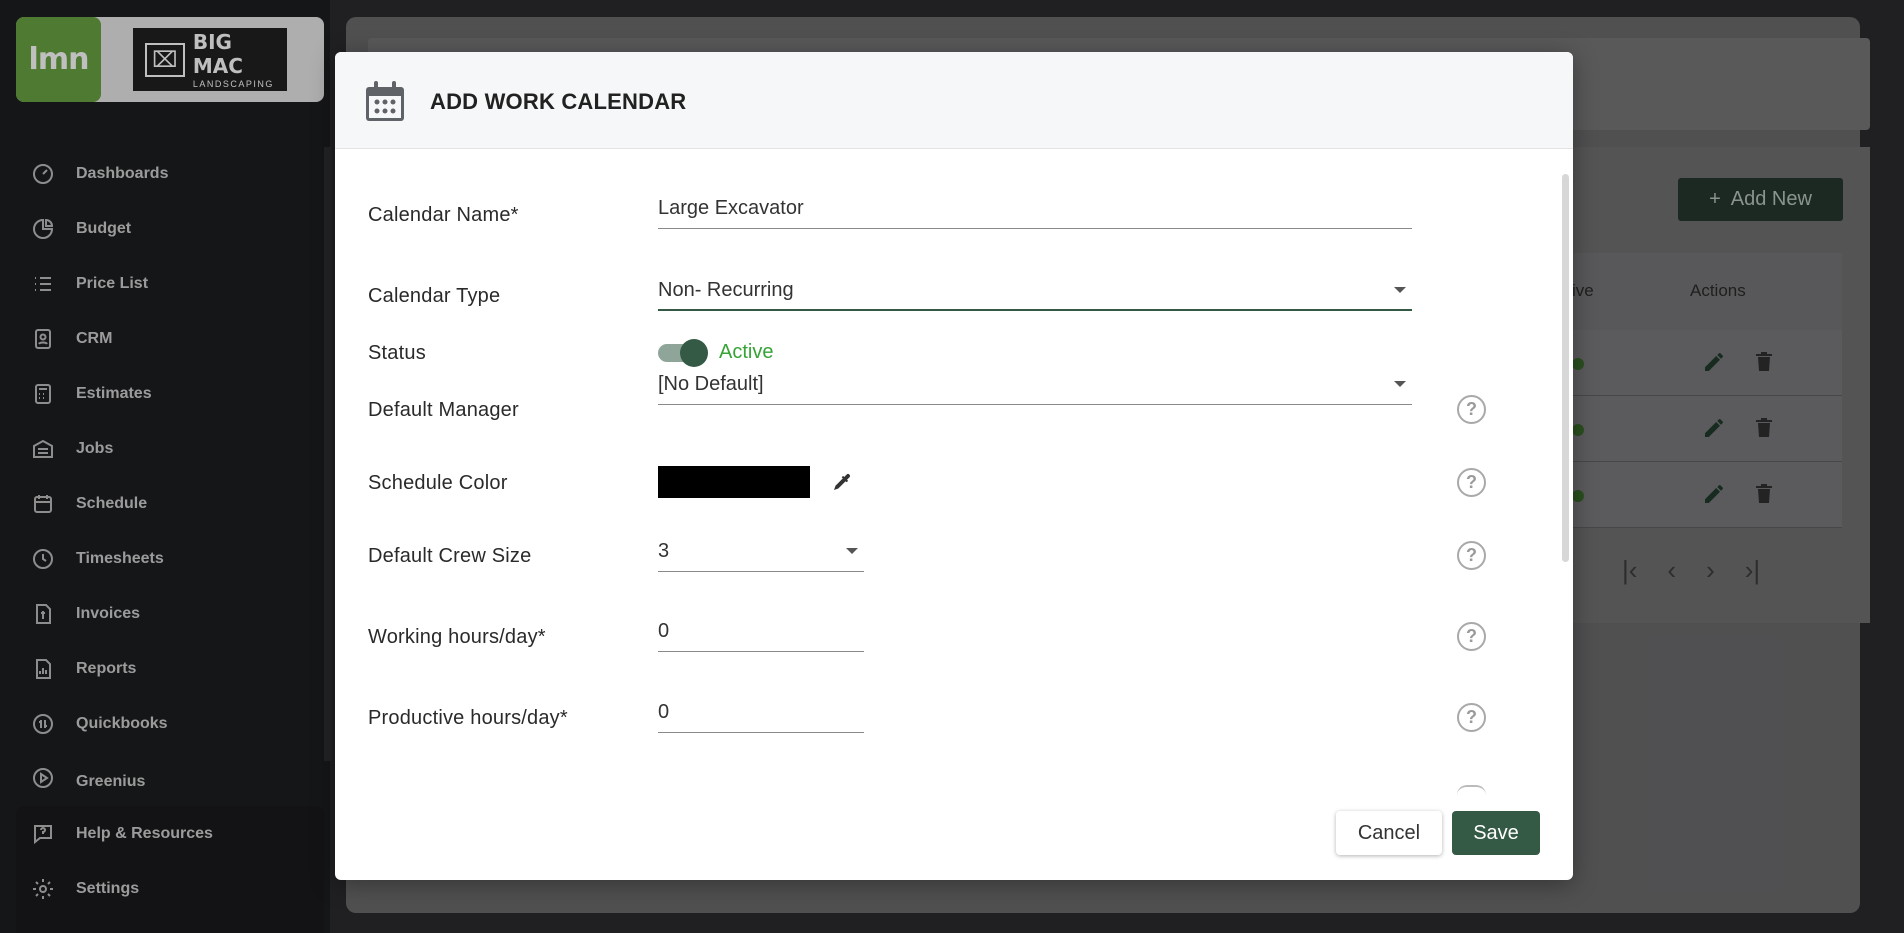  Describe the element at coordinates (1471, 790) in the screenshot. I see `help-icon` at that location.